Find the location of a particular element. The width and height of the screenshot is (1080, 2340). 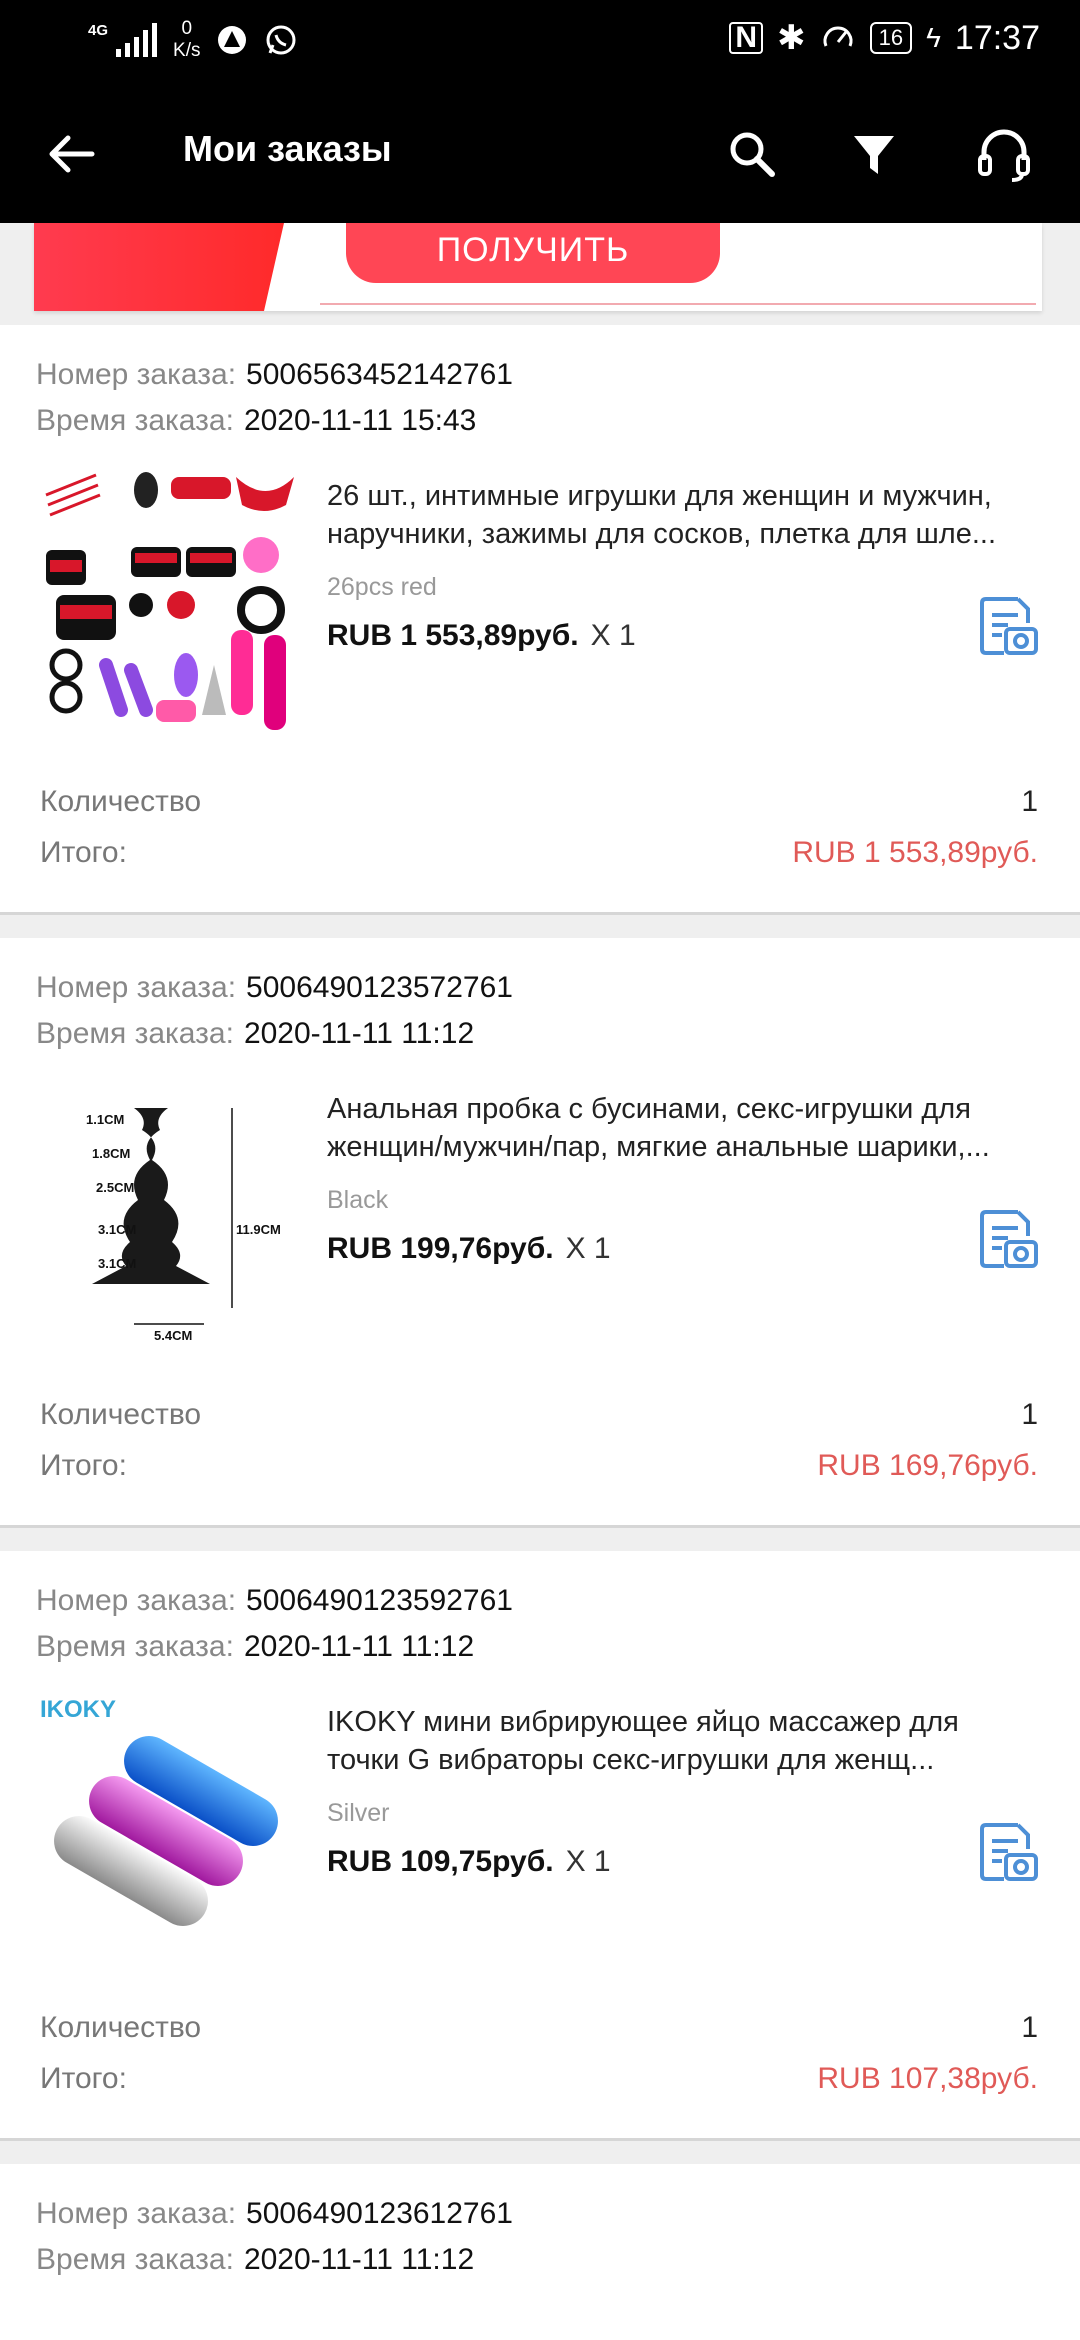

order-number: 5006490123612761 is located at coordinates (379, 2213).